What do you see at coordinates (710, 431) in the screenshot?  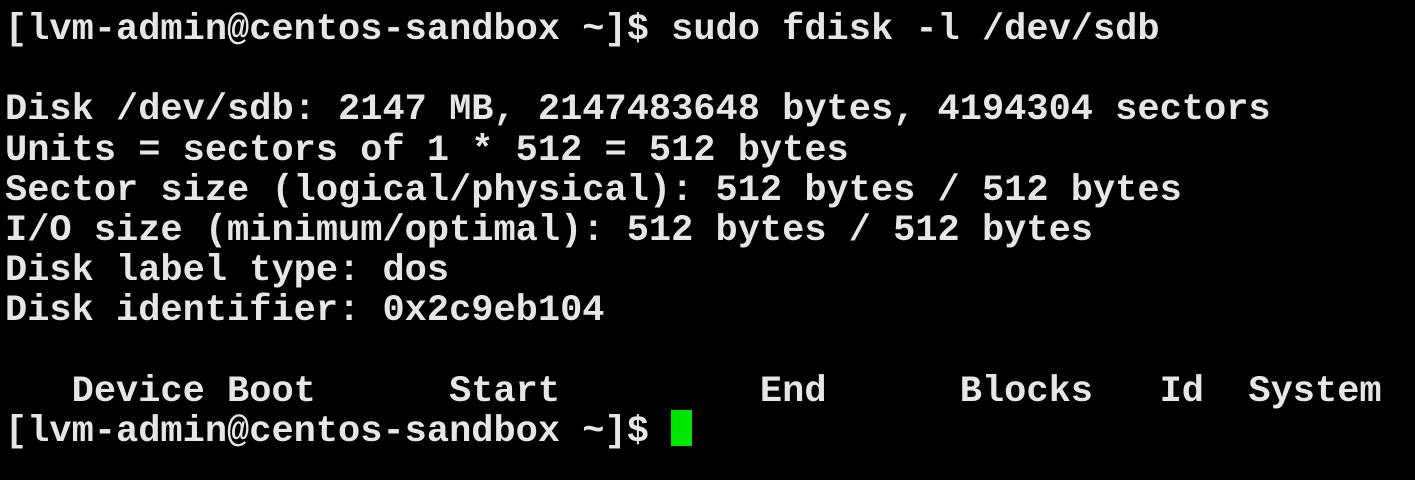 I see `input-line: [lvm-admin@centos-sandbox ~]$` at bounding box center [710, 431].